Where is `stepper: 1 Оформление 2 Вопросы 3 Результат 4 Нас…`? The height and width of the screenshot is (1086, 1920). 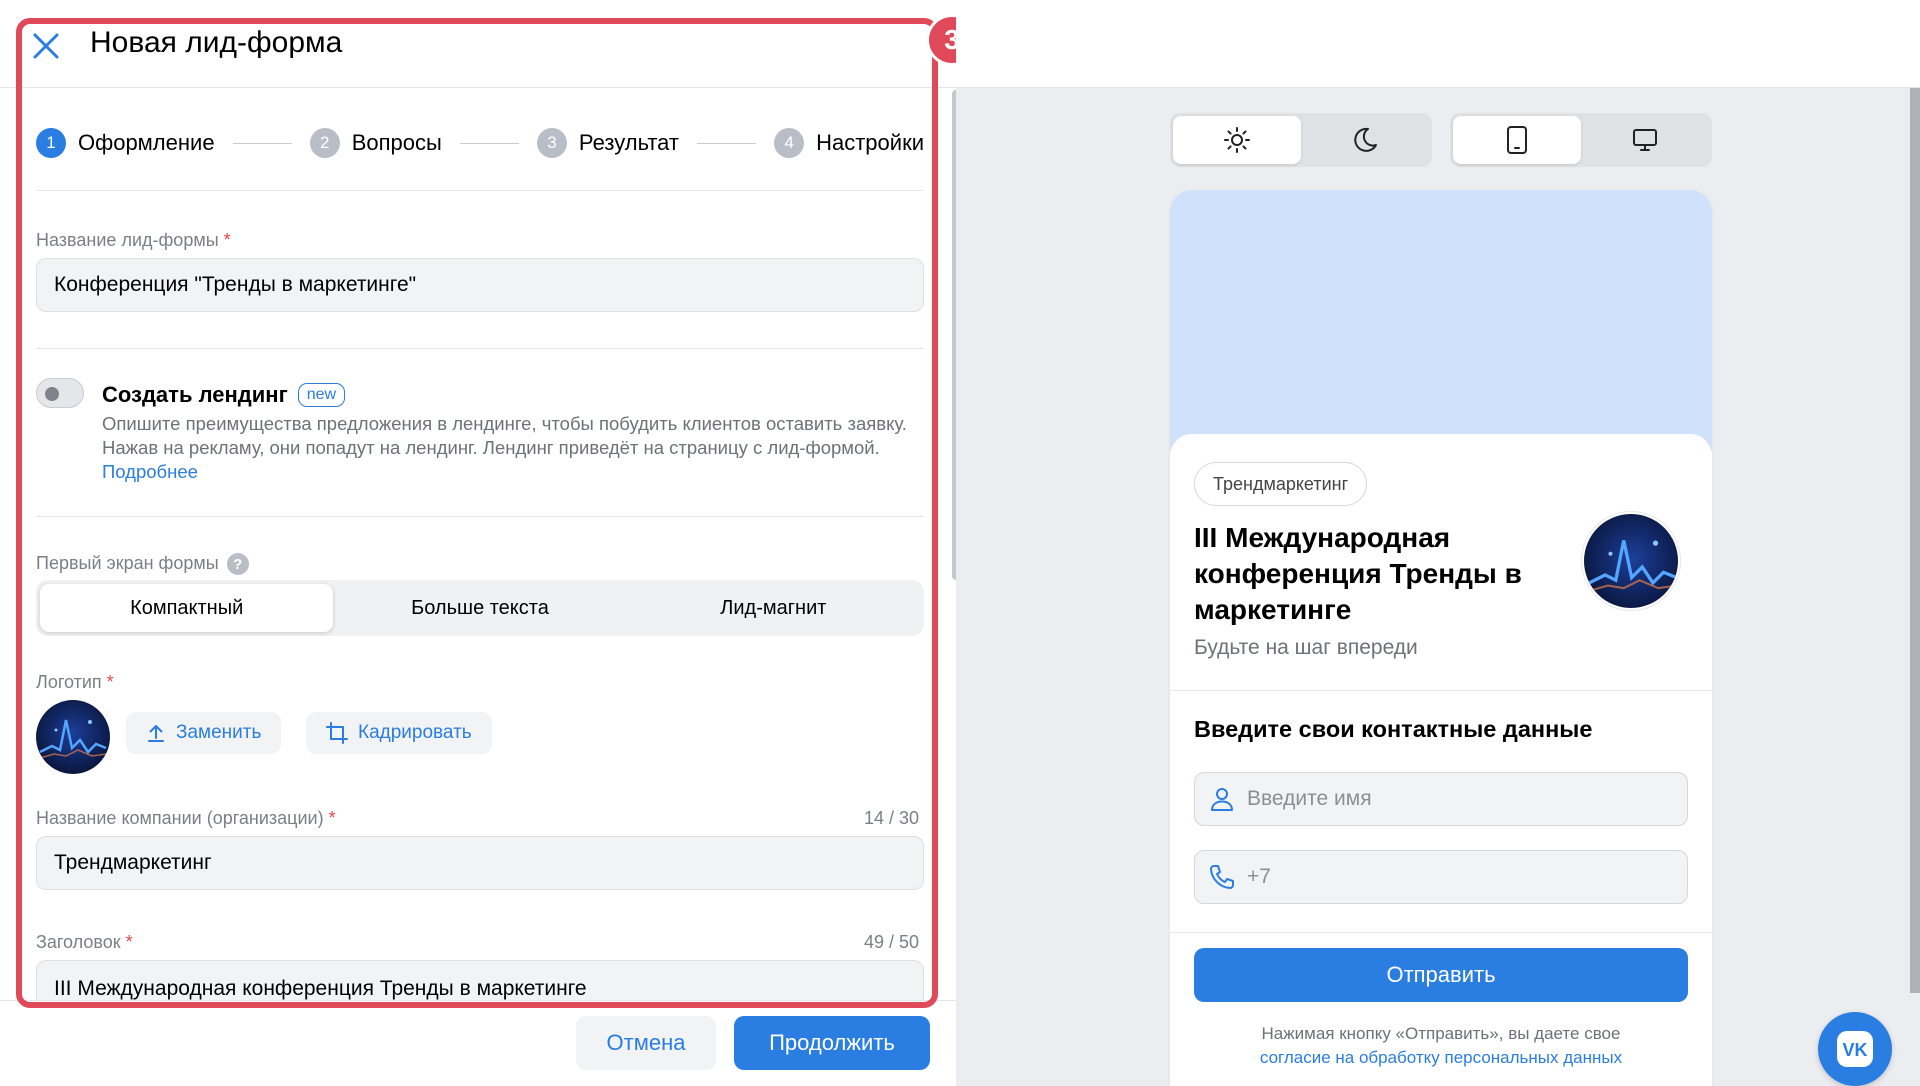
stepper: 1 Оформление 2 Вопросы 3 Результат 4 Нас… is located at coordinates (480, 143).